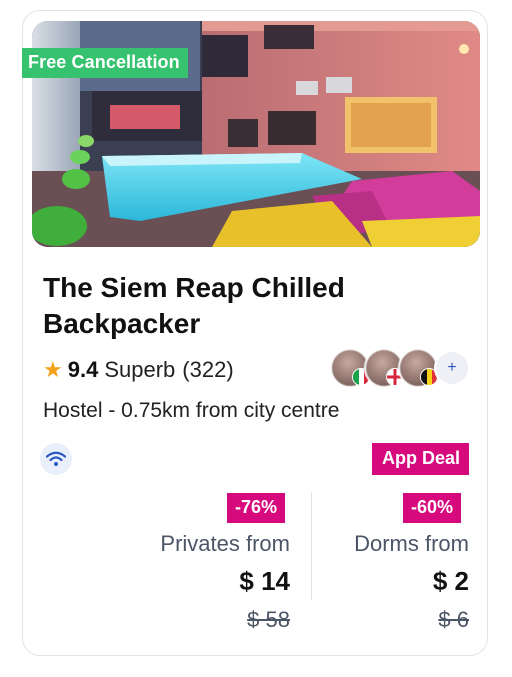 Image resolution: width=512 pixels, height=677 pixels. Describe the element at coordinates (191, 410) in the screenshot. I see `property-description: Hostel - 0.75km from city centre` at that location.